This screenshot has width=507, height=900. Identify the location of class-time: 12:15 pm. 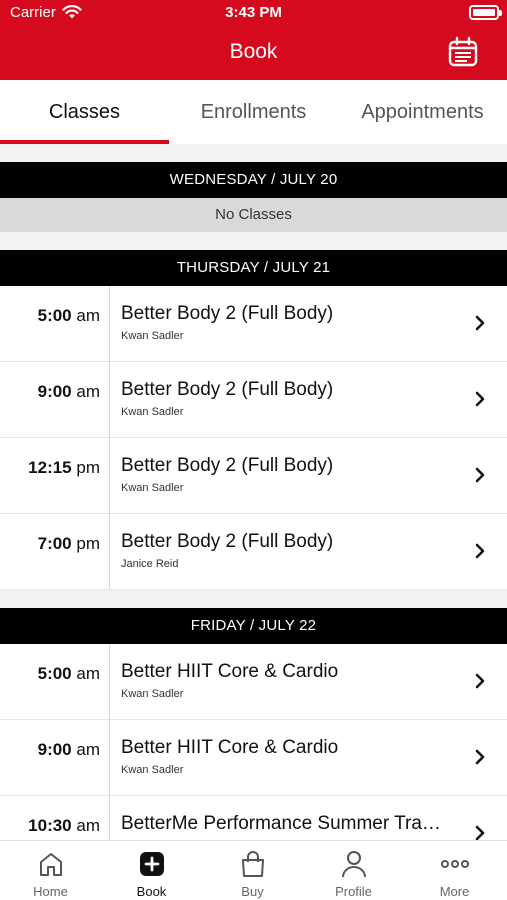
(50, 468).